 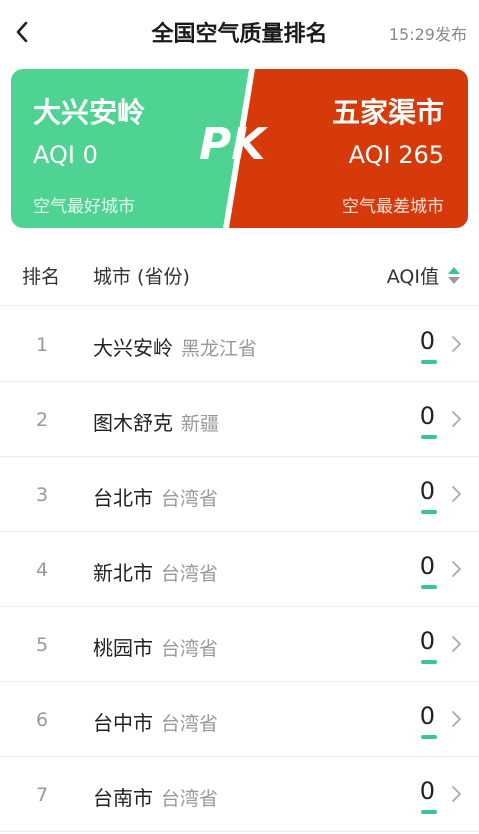 What do you see at coordinates (239, 494) in the screenshot?
I see `list-item: 3 台北市 台湾省 0` at bounding box center [239, 494].